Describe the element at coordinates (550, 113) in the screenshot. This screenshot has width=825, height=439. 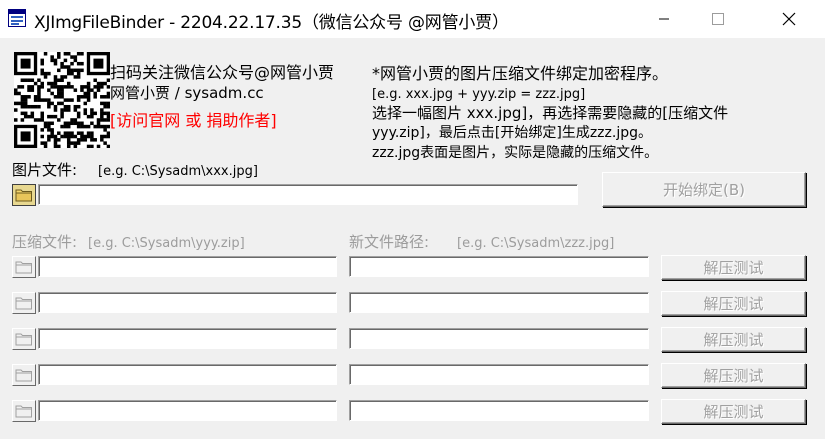
I see `description-line-3: 选择一幅图片 xxx.jpg]，再选择需要隐藏的[压缩文件` at that location.